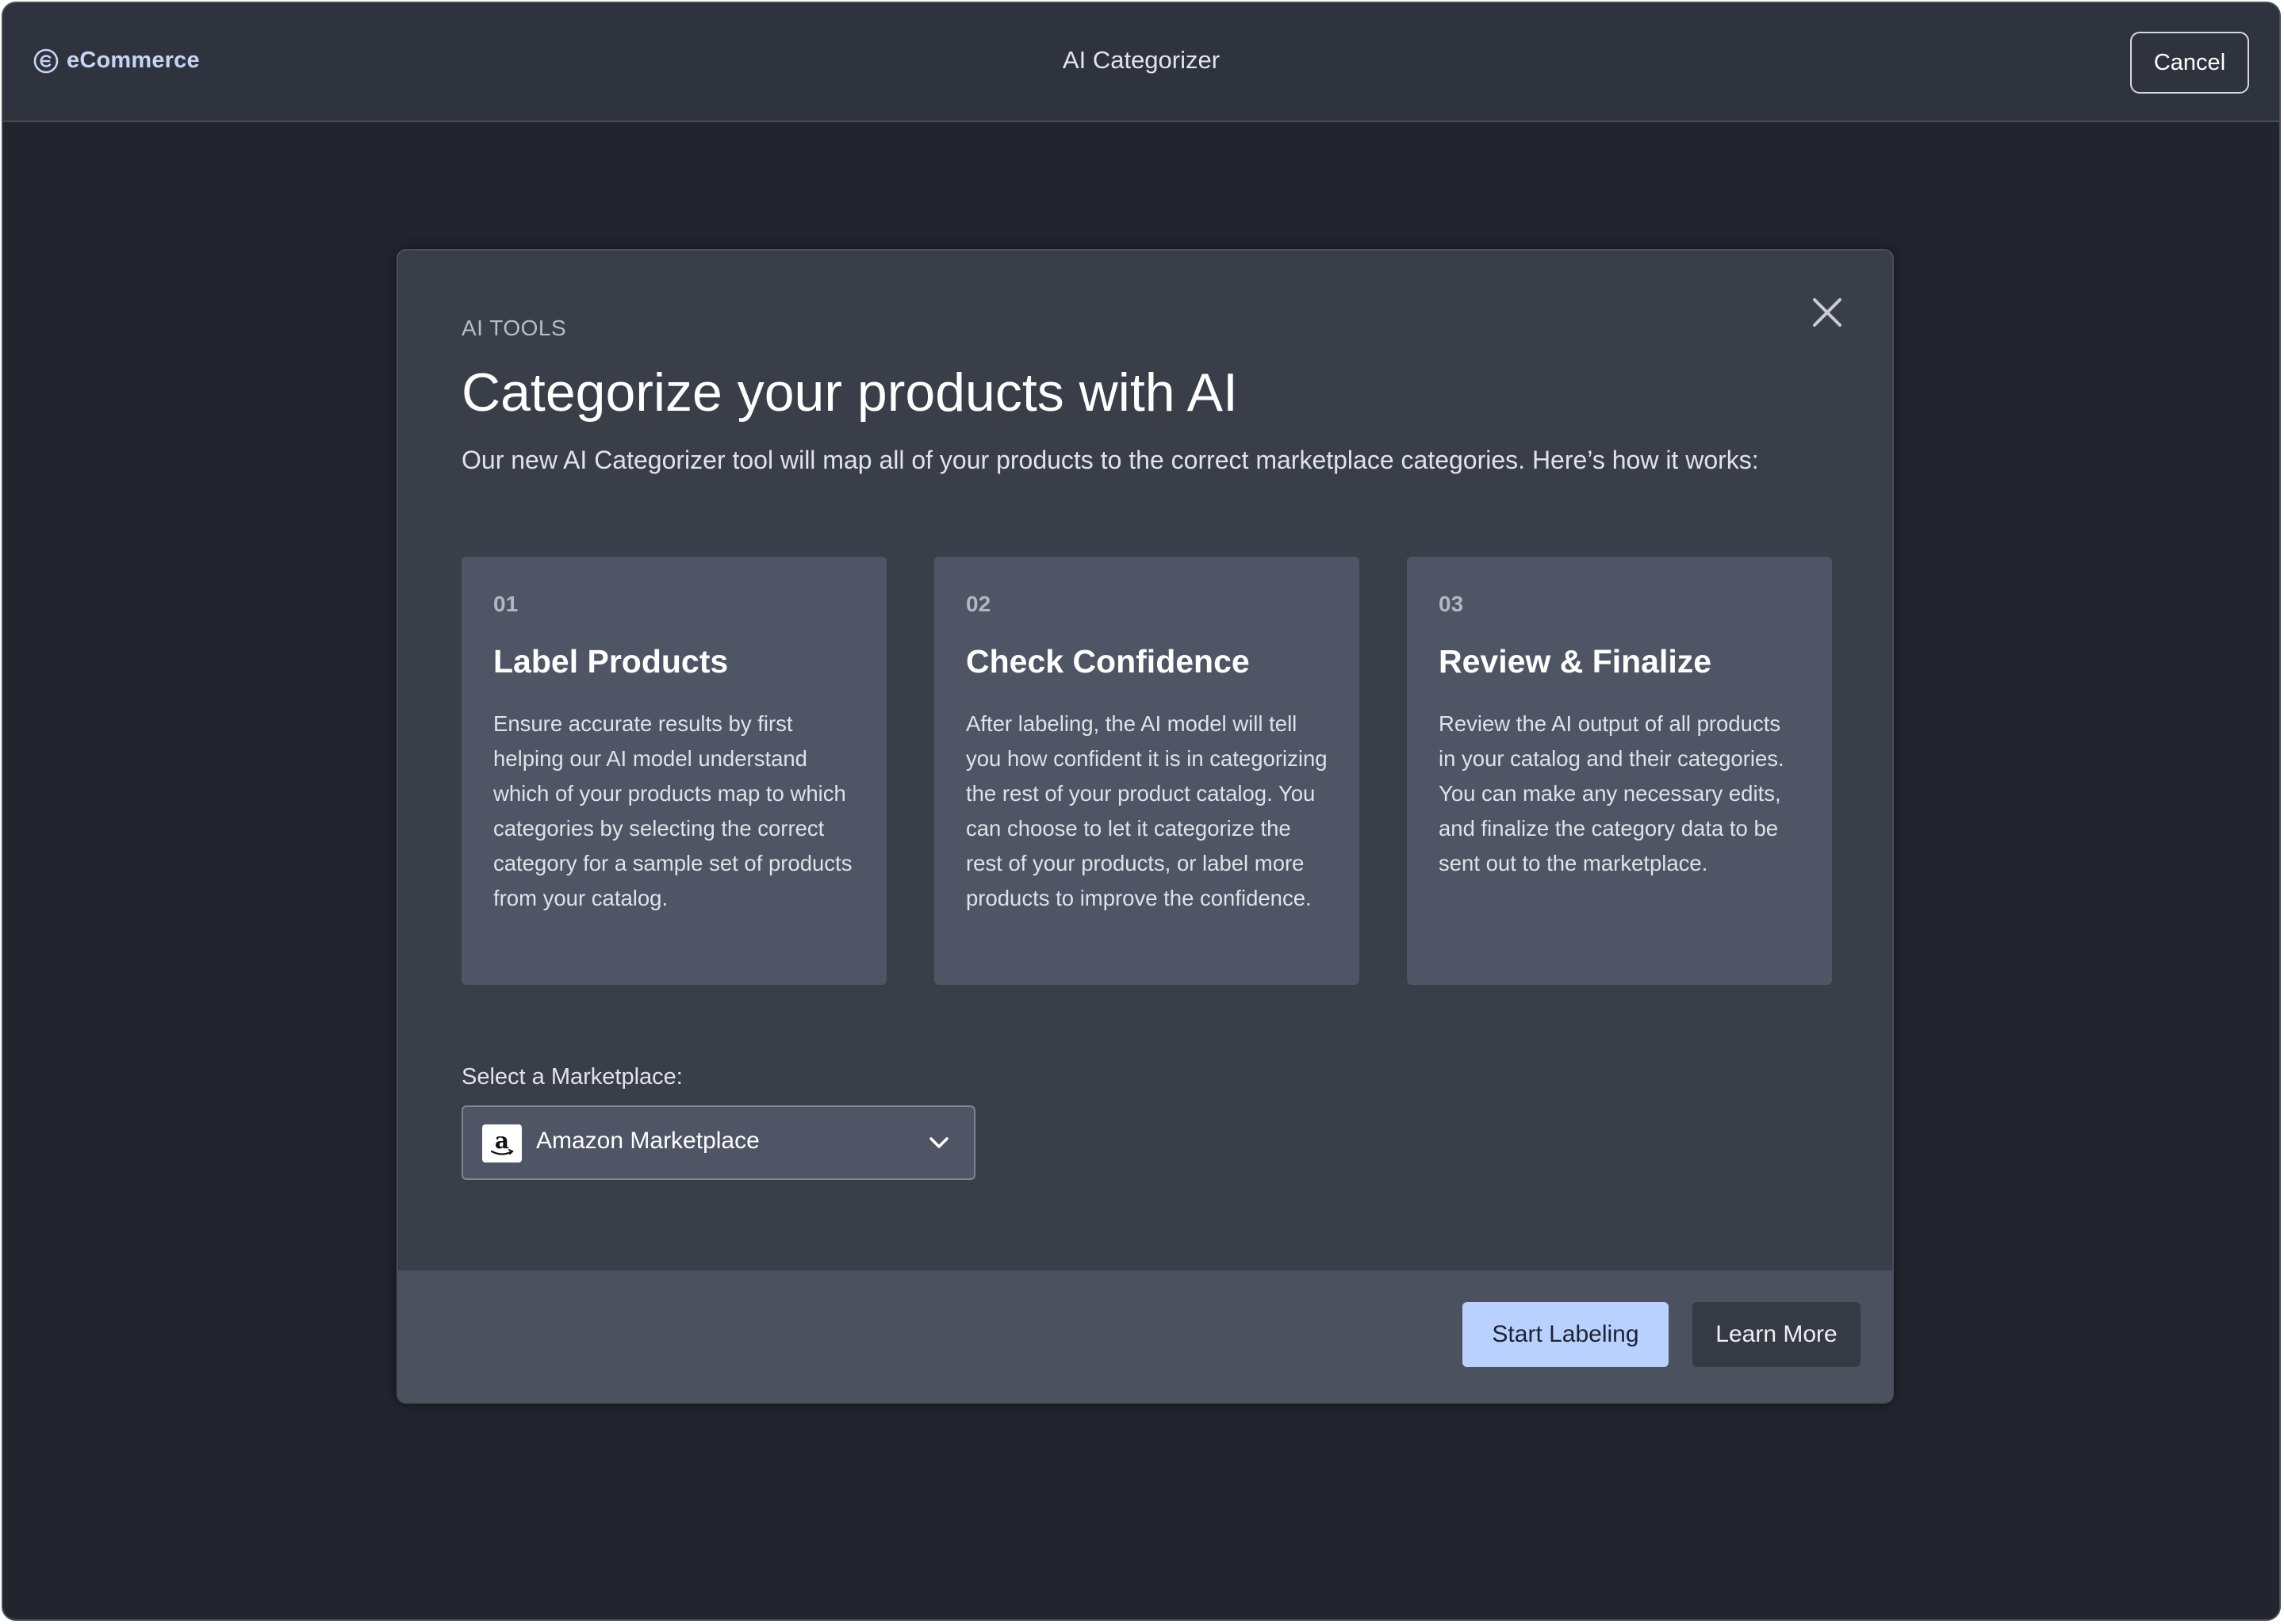 Image resolution: width=2284 pixels, height=1624 pixels. I want to click on step-number: 02, so click(978, 604).